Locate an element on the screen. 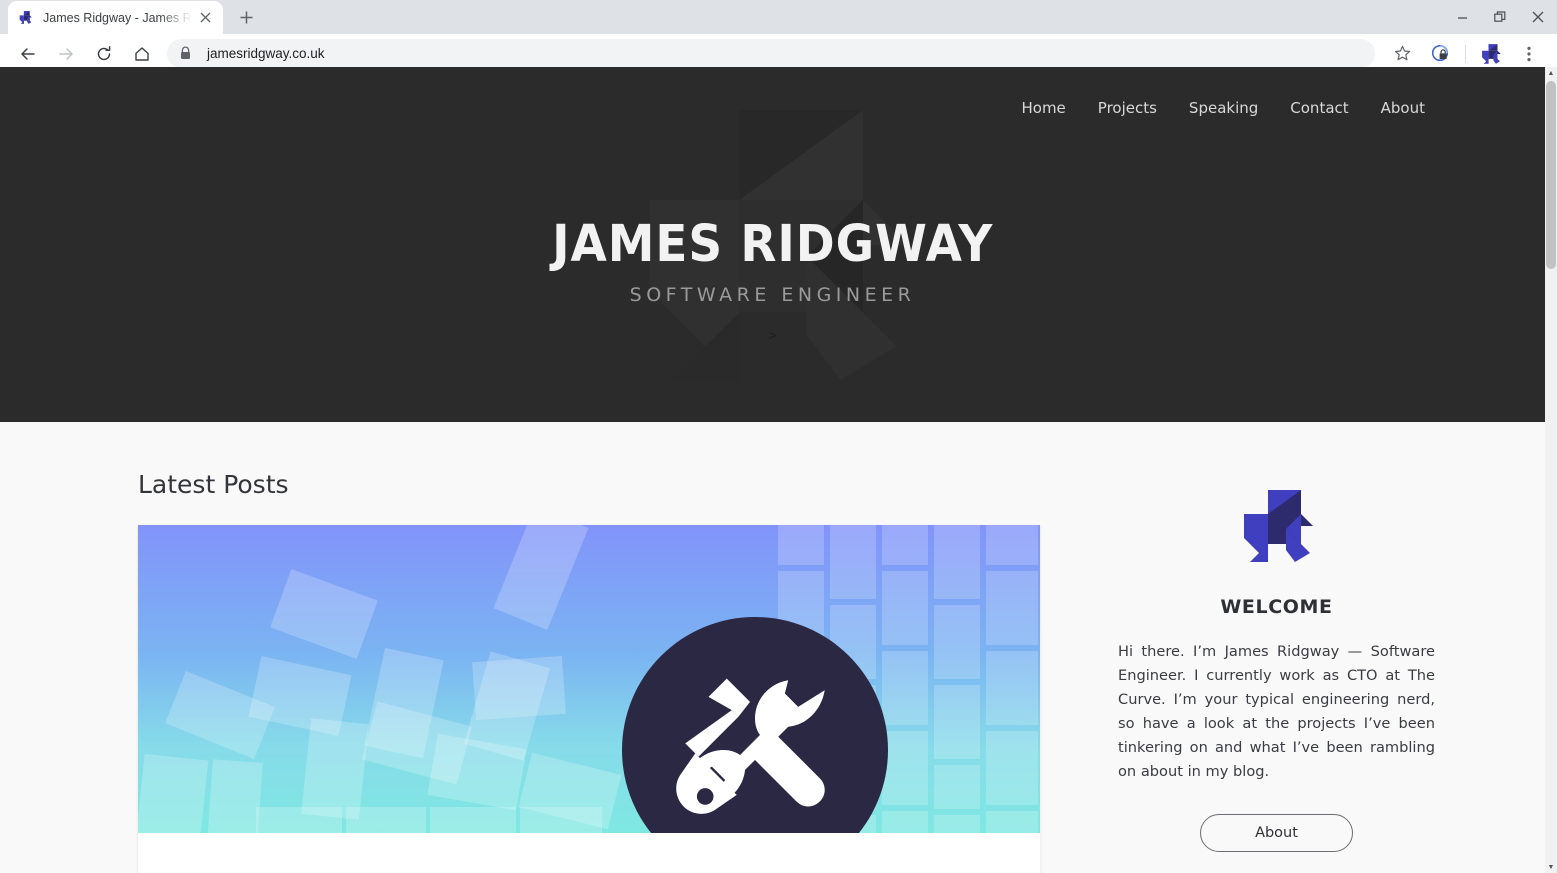 This screenshot has width=1557, height=873. forward-button is located at coordinates (66, 54).